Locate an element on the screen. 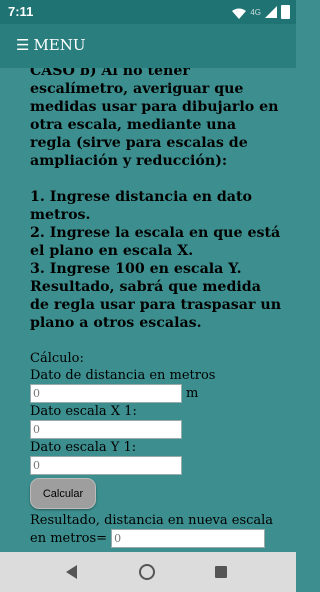  status-time: 7:11 is located at coordinates (21, 11).